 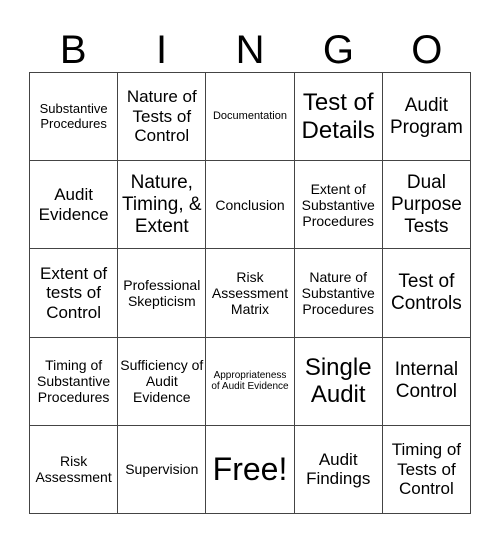 I want to click on bingo-cell: Audit Findings, so click(x=338, y=469).